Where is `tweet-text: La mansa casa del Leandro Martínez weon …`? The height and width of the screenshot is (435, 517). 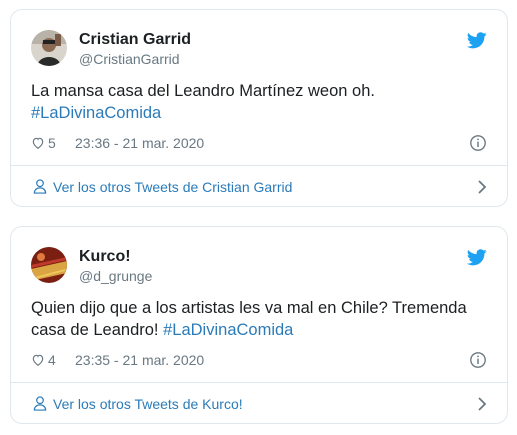
tweet-text: La mansa casa del Leandro Martínez weon … is located at coordinates (258, 102).